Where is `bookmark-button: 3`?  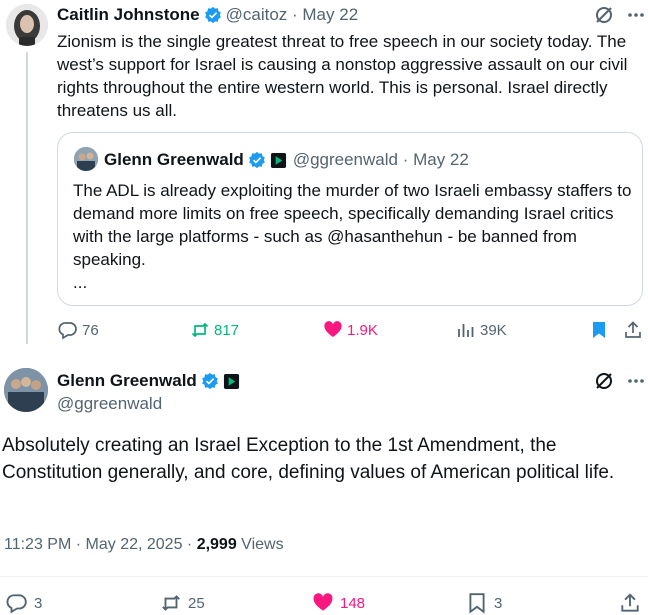
bookmark-button: 3 is located at coordinates (484, 603).